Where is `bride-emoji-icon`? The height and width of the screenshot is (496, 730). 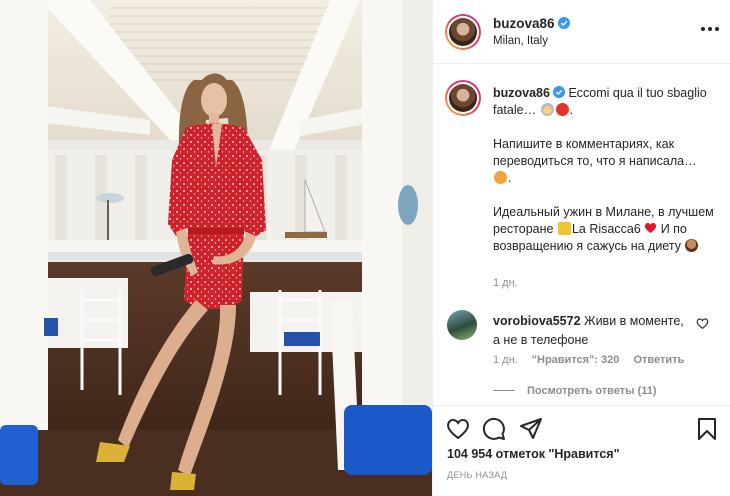
bride-emoji-icon is located at coordinates (547, 109).